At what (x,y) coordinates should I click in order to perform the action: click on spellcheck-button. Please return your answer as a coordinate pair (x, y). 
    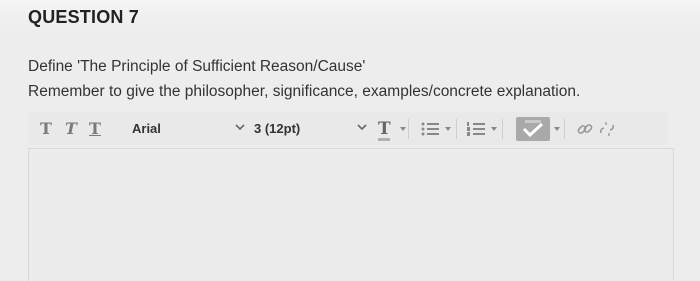
    Looking at the image, I should click on (533, 129).